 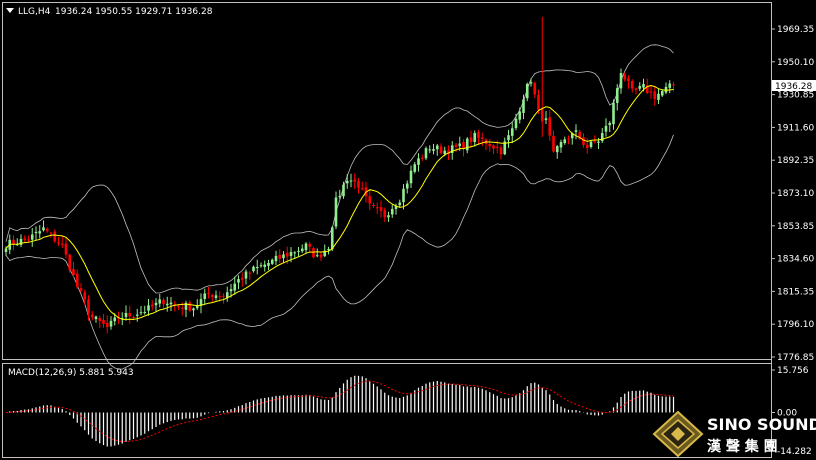 I want to click on price-tick-label: 1930.85, so click(x=795, y=96).